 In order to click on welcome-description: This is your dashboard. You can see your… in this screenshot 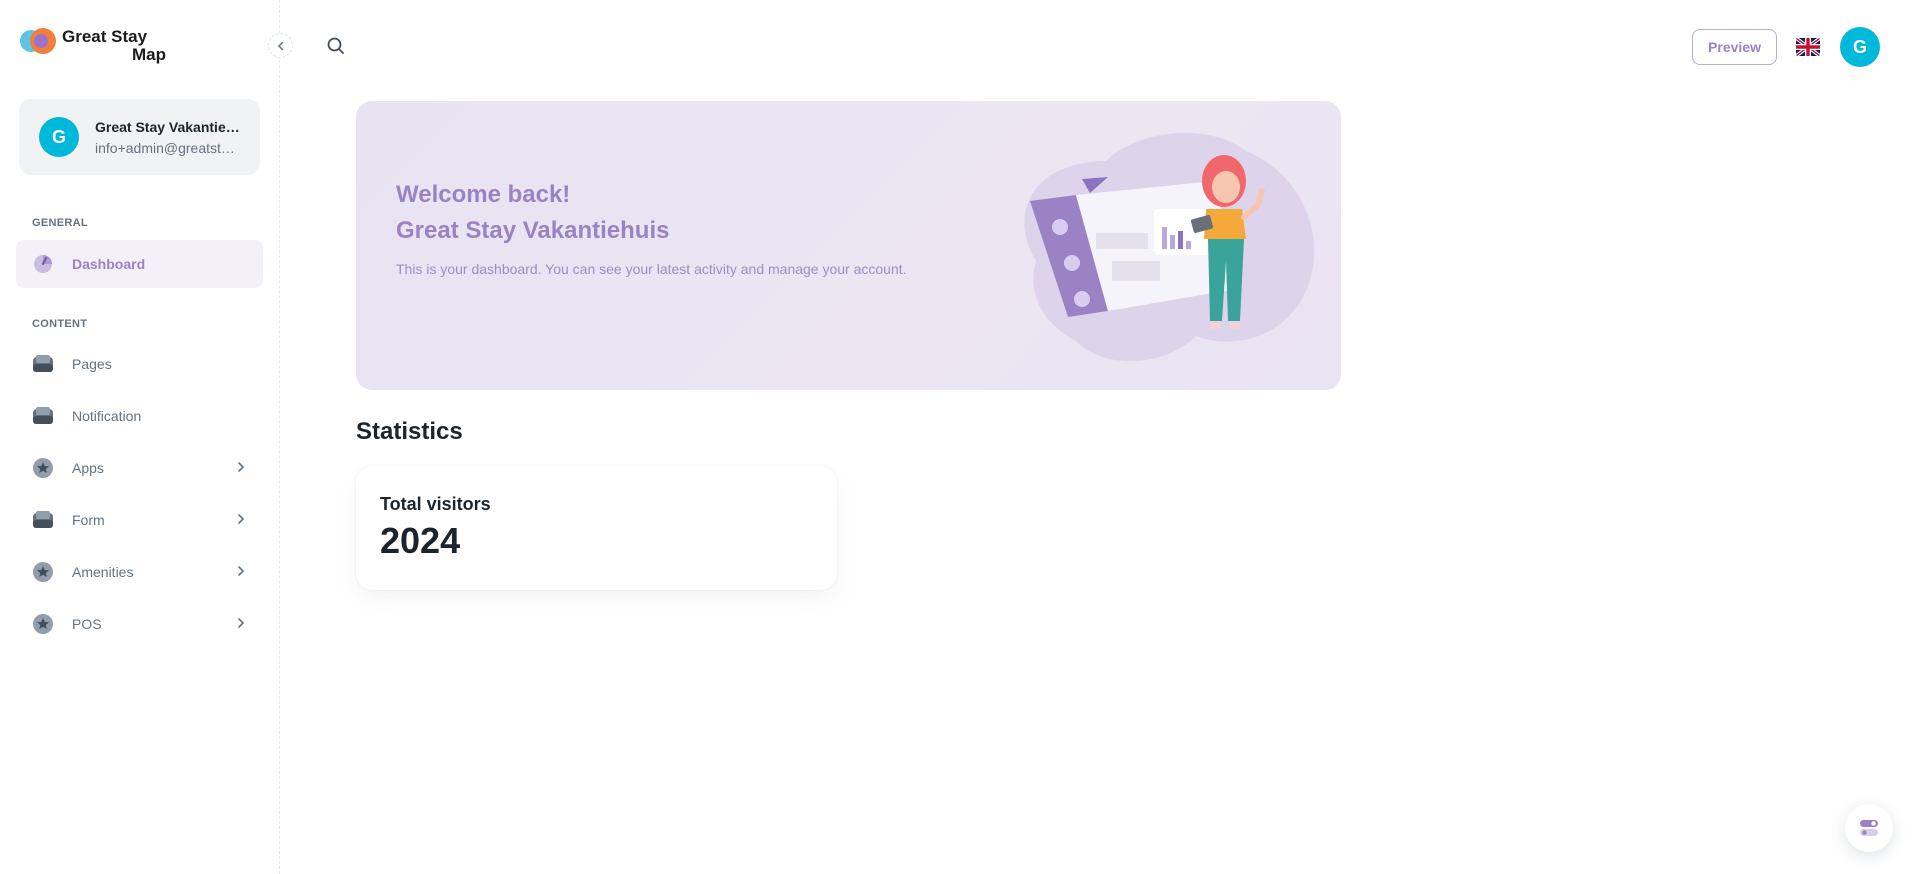, I will do `click(651, 269)`.